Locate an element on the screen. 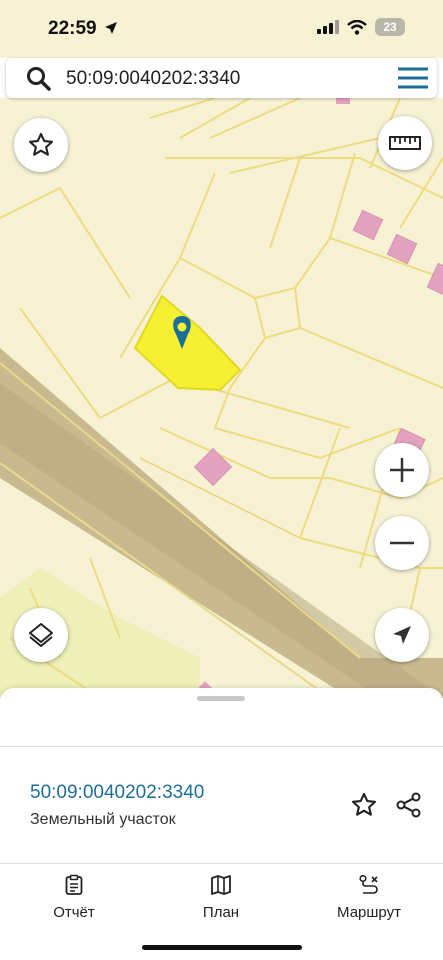 This screenshot has width=443, height=960. report-icon is located at coordinates (74, 884).